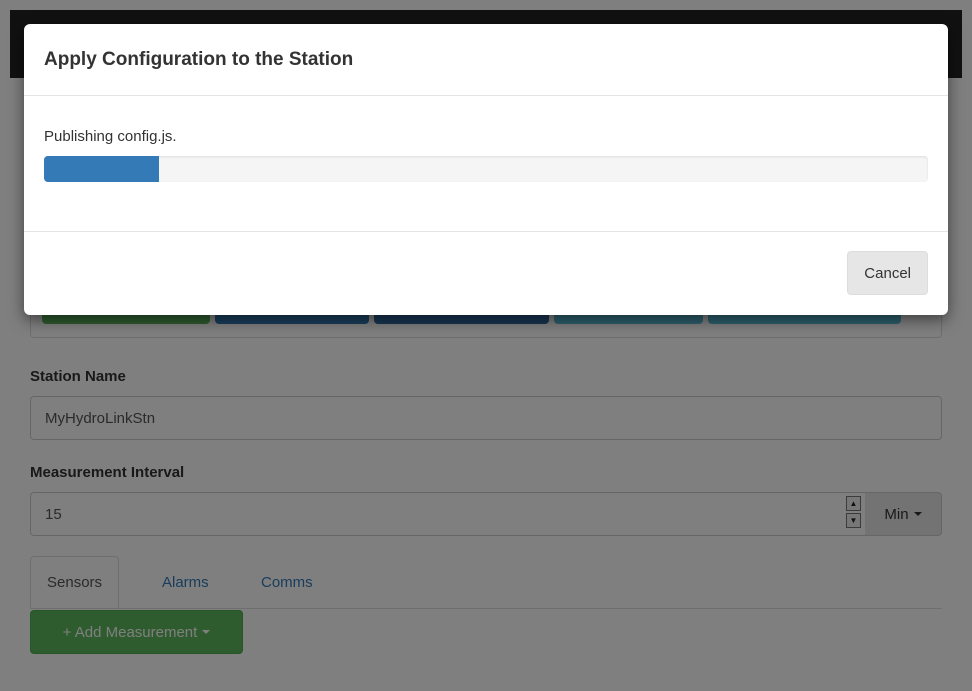 The width and height of the screenshot is (972, 691). I want to click on modal-header: Apply Configuration to the Station, so click(486, 60).